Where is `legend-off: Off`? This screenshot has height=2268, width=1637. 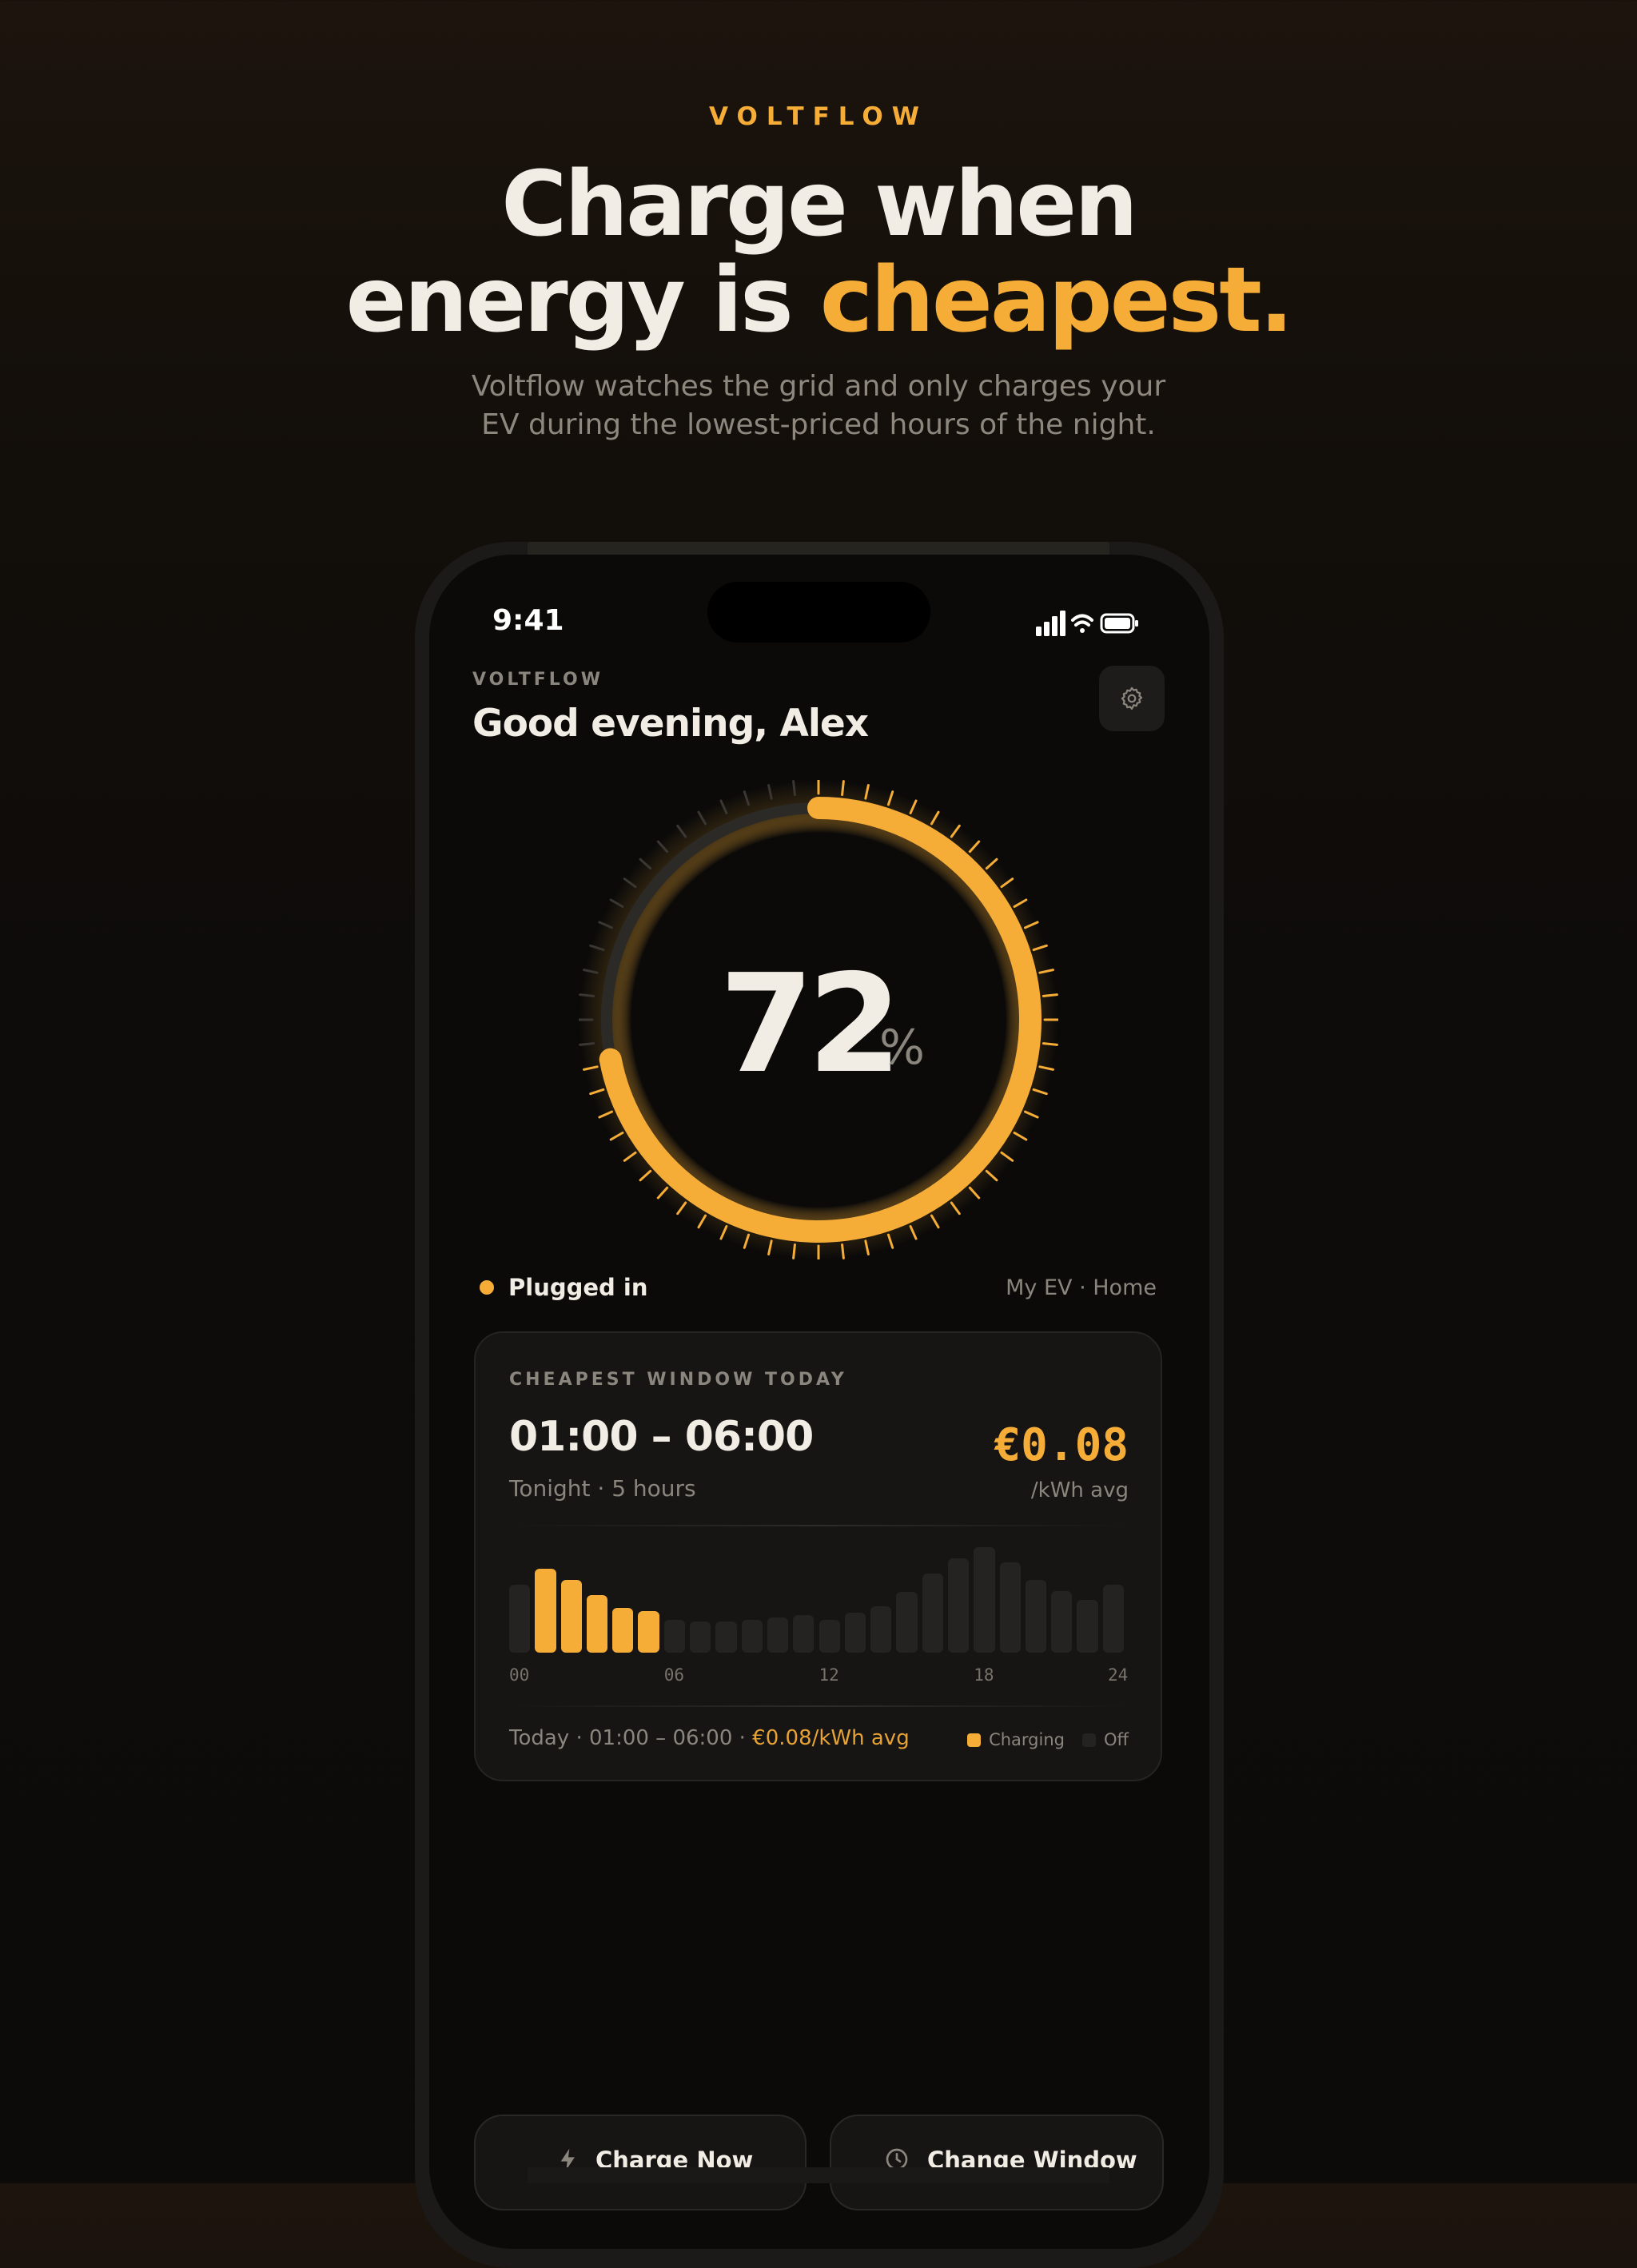
legend-off: Off is located at coordinates (1105, 1739).